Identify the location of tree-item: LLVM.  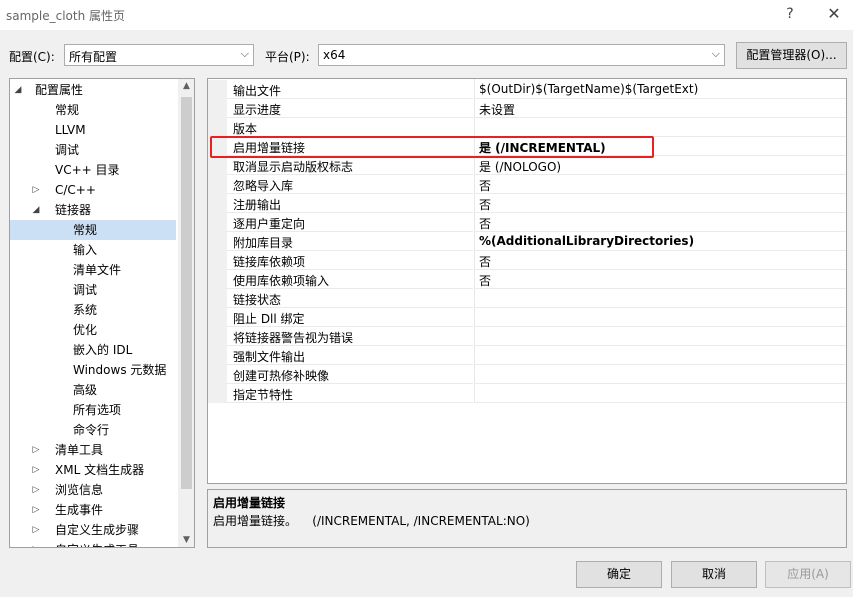
(93, 130).